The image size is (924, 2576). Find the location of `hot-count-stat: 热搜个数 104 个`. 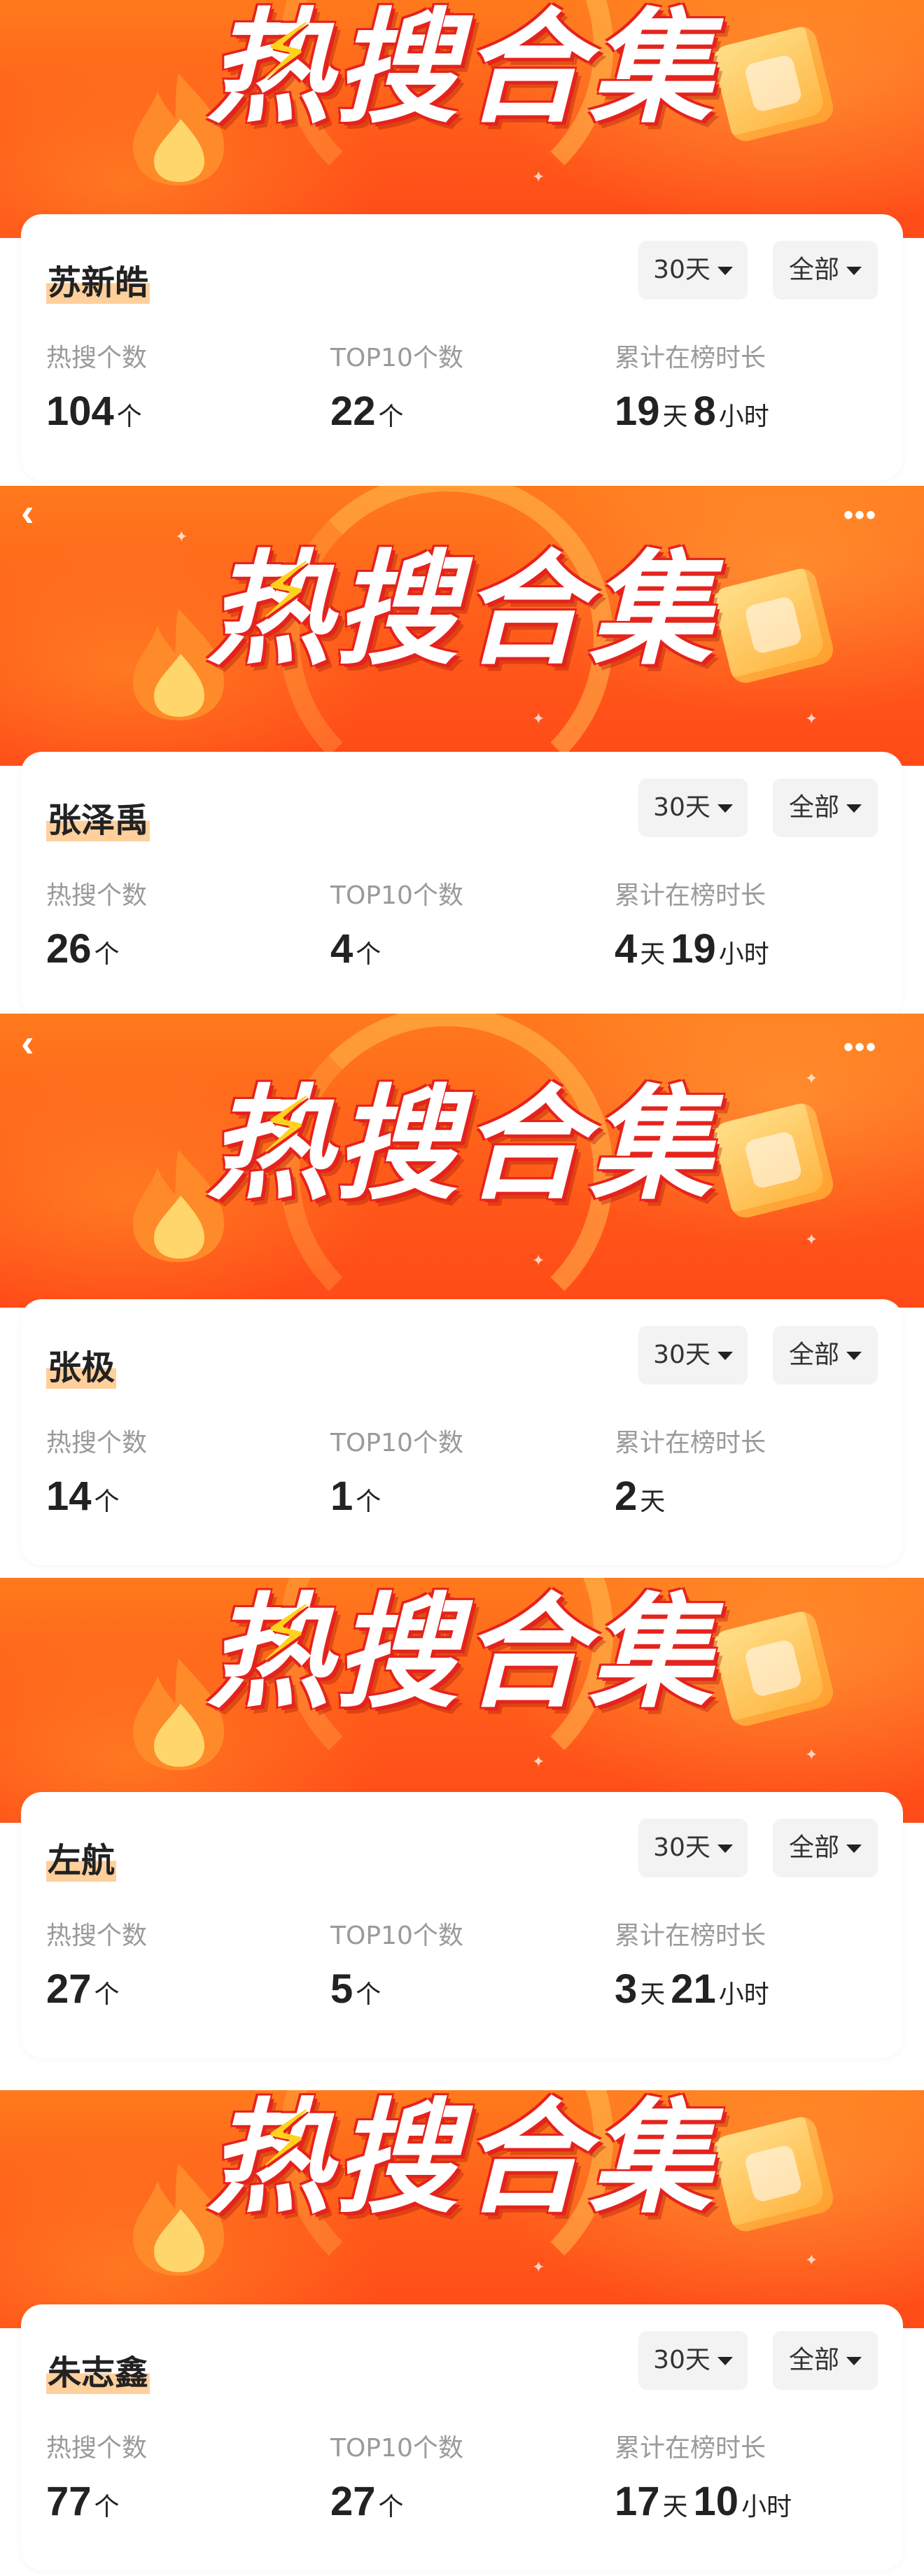

hot-count-stat: 热搜个数 104 个 is located at coordinates (97, 386).